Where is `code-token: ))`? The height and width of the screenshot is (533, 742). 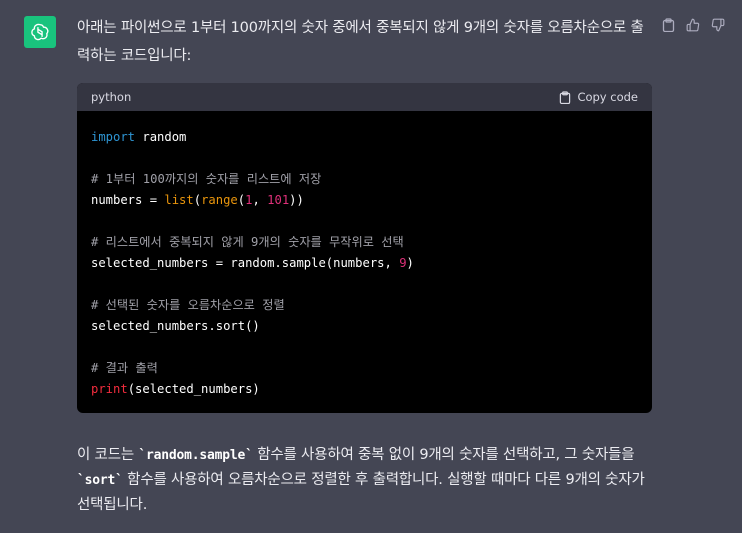 code-token: )) is located at coordinates (296, 200).